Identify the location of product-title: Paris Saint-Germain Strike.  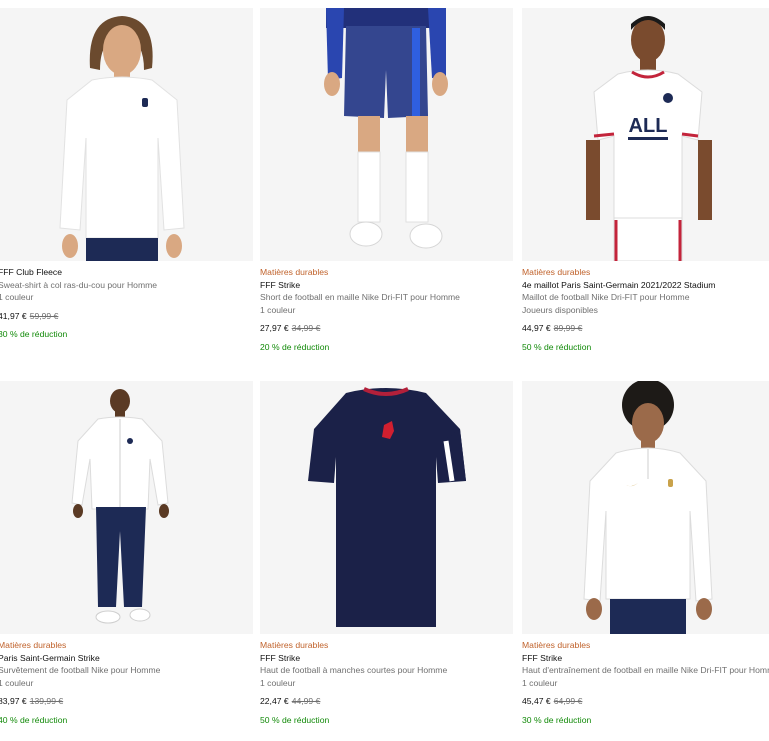
(126, 658).